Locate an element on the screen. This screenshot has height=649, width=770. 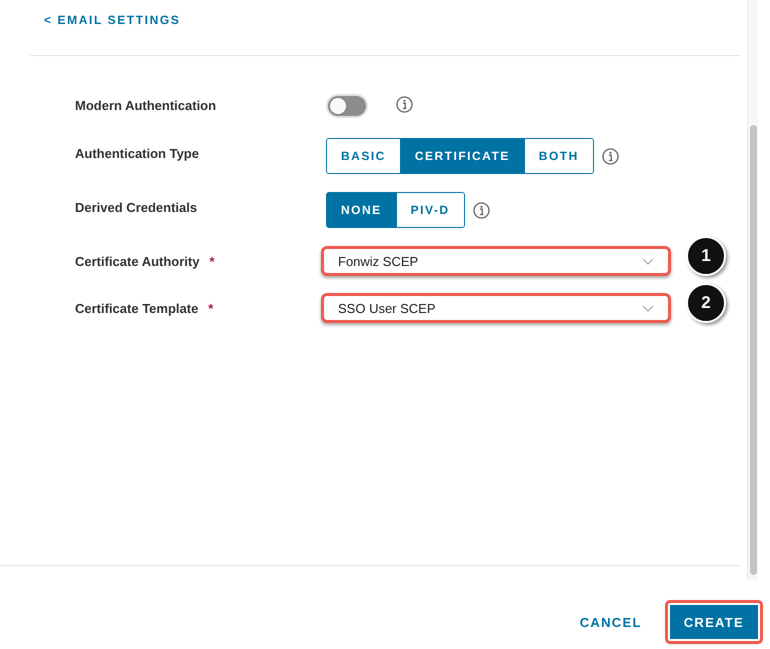
select-field: Fonwiz SCEP is located at coordinates (496, 261).